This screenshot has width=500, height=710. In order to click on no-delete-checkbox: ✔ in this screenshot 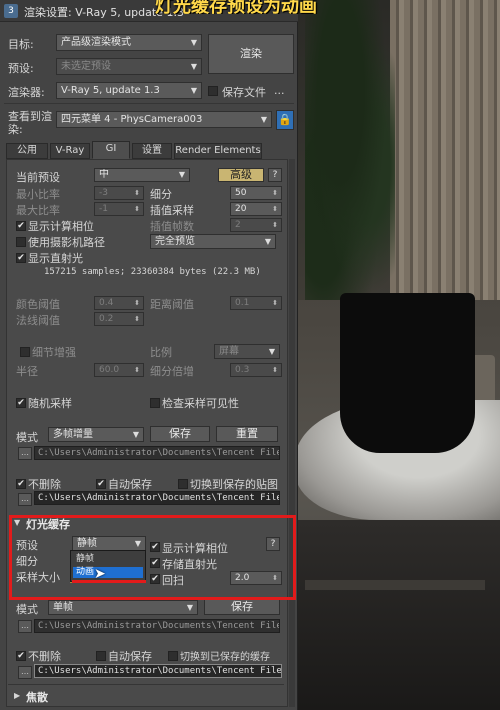, I will do `click(21, 484)`.